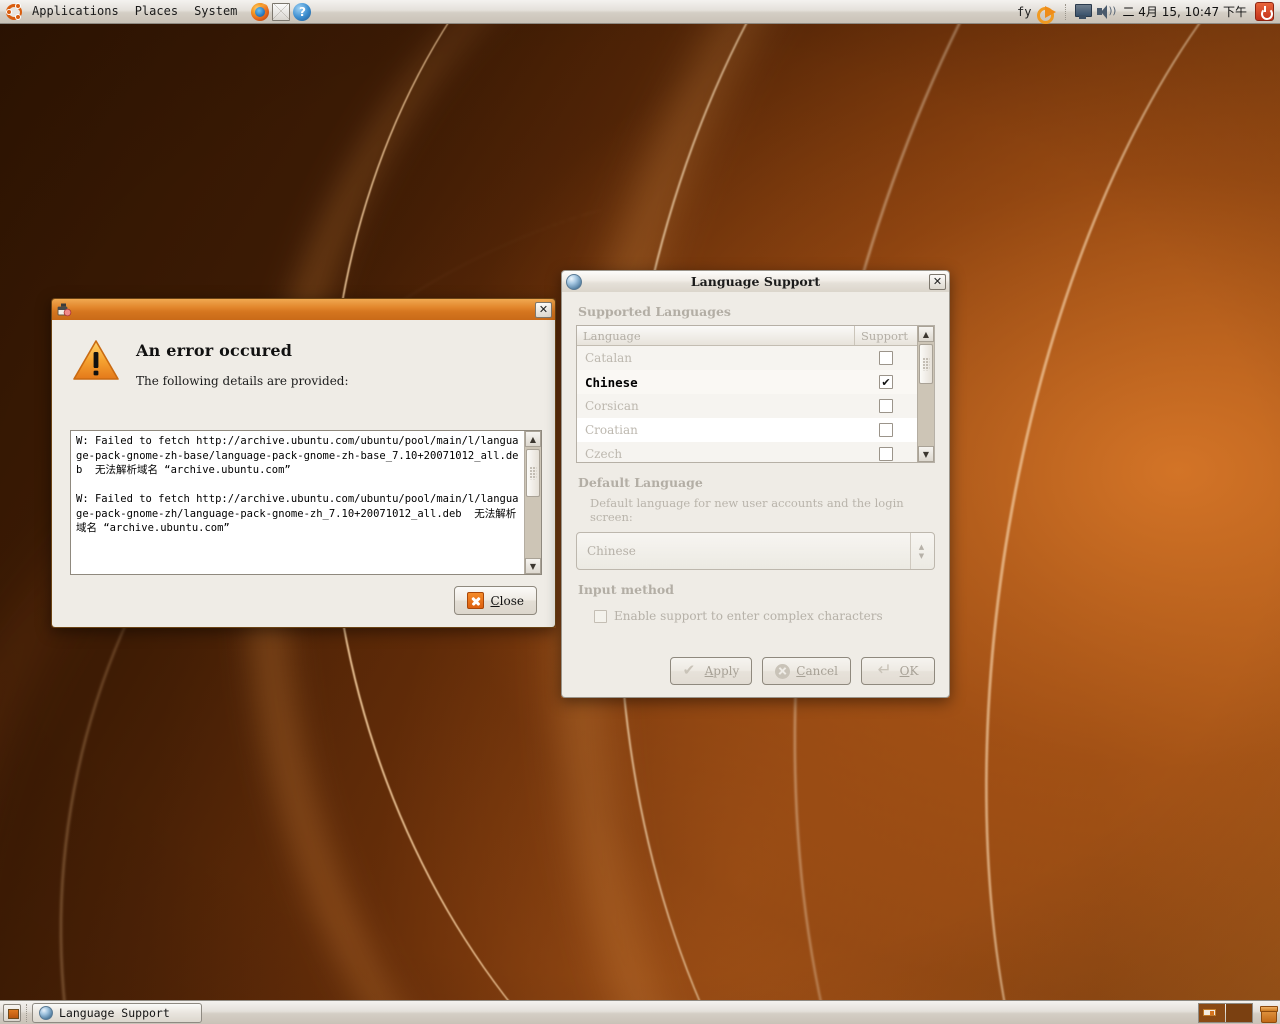 The width and height of the screenshot is (1280, 1024). Describe the element at coordinates (611, 430) in the screenshot. I see `row-language: Croatian` at that location.